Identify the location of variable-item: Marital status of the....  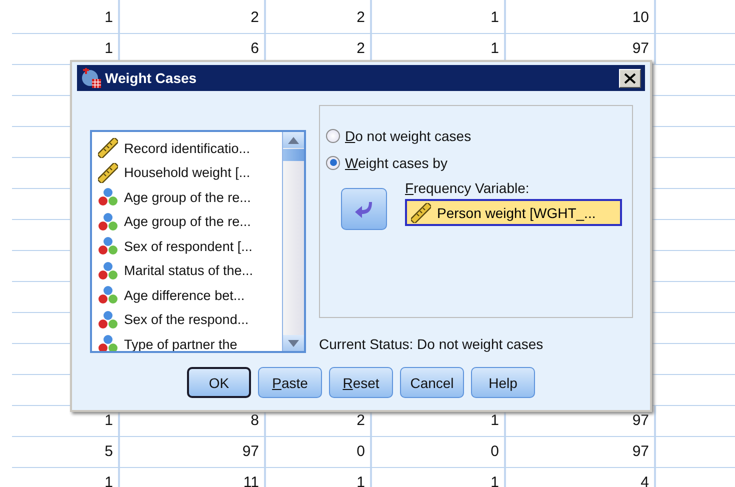
(187, 270).